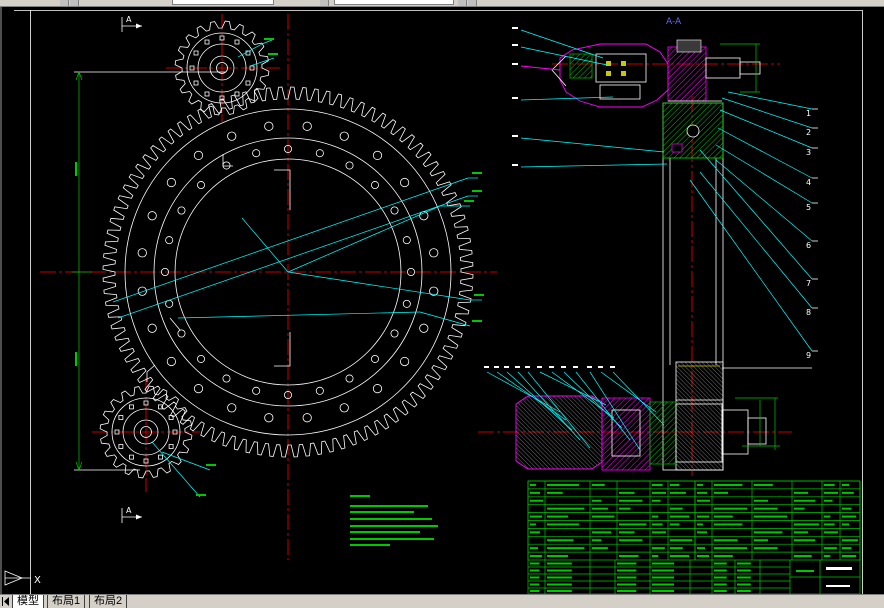  What do you see at coordinates (559, 432) in the screenshot?
I see `lower-motor-housing` at bounding box center [559, 432].